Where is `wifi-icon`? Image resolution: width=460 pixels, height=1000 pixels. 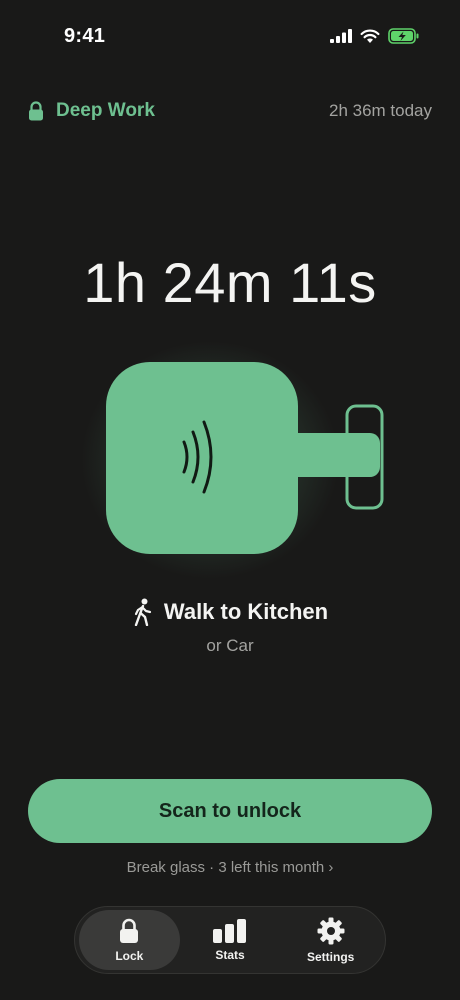 wifi-icon is located at coordinates (370, 36).